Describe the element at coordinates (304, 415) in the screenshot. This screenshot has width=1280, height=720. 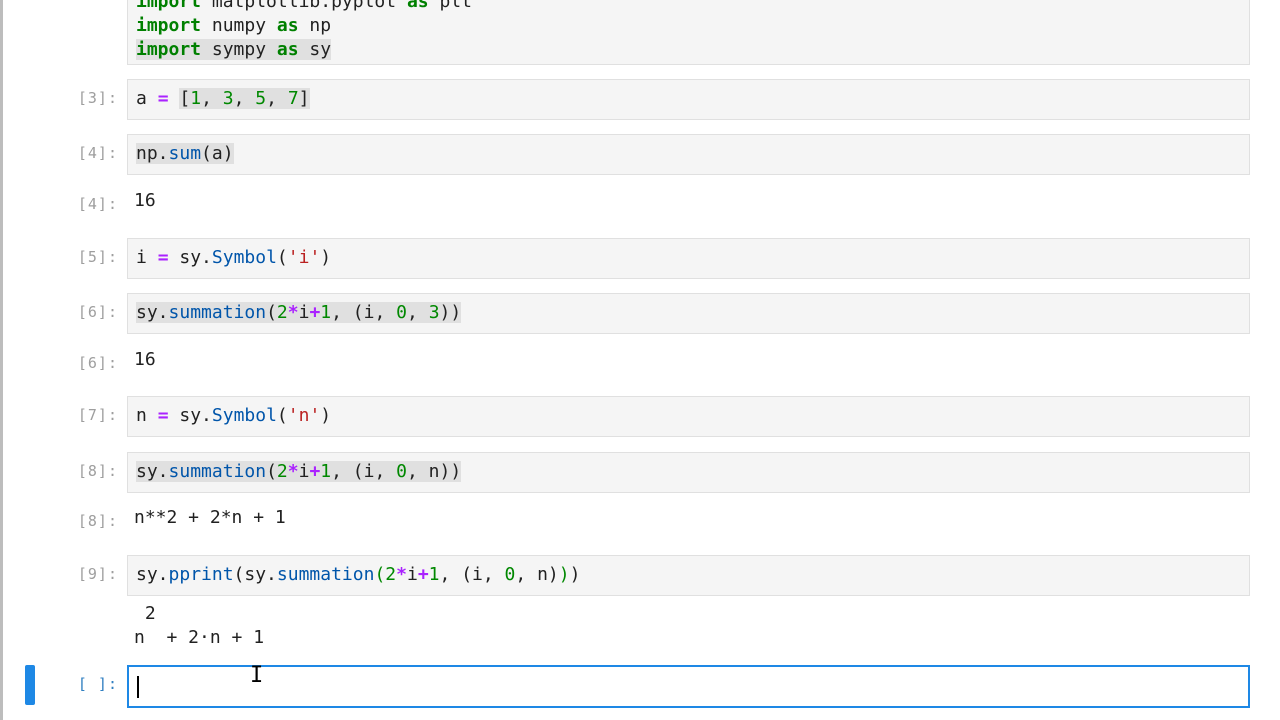
I see `code-token: 'n'` at that location.